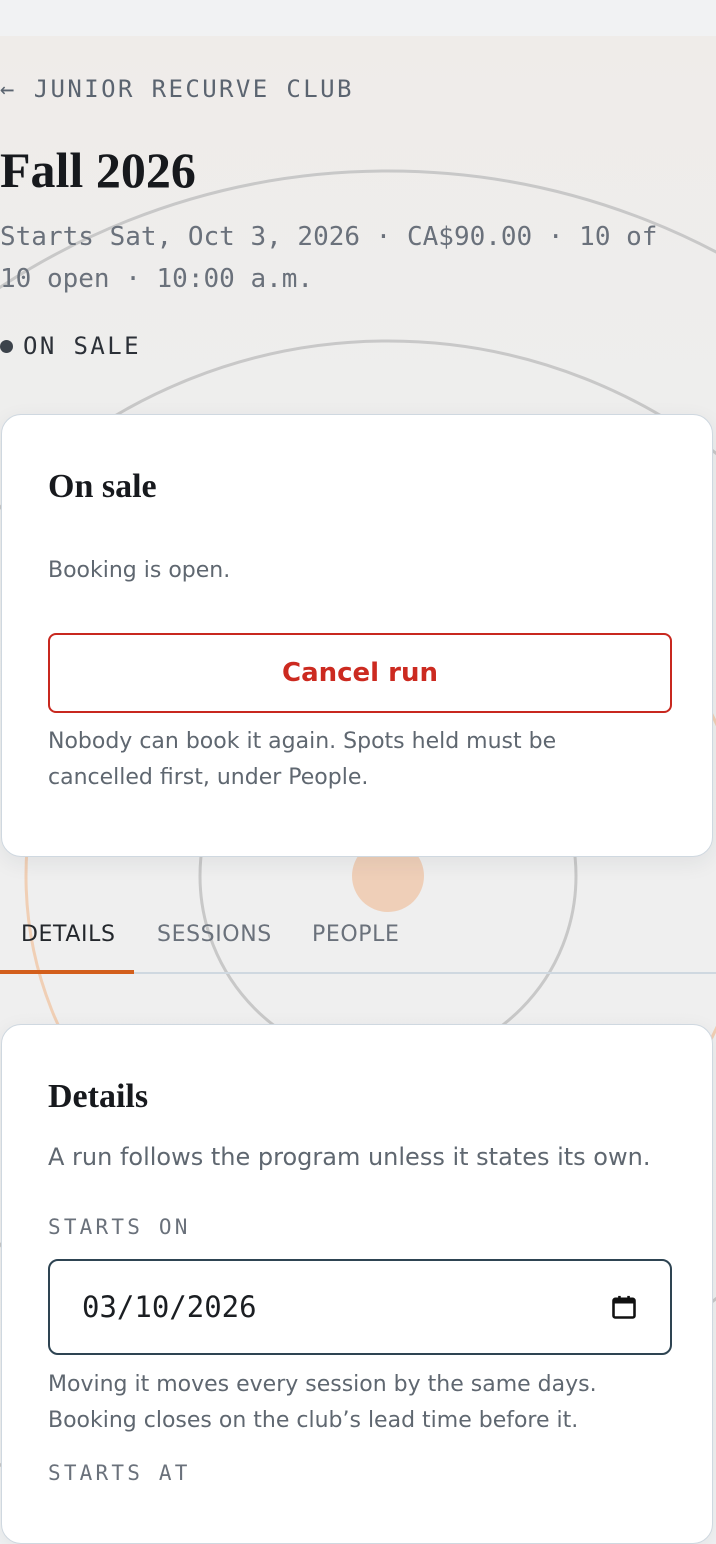 This screenshot has width=716, height=1544. Describe the element at coordinates (82, 346) in the screenshot. I see `status-label: ON SALE` at that location.